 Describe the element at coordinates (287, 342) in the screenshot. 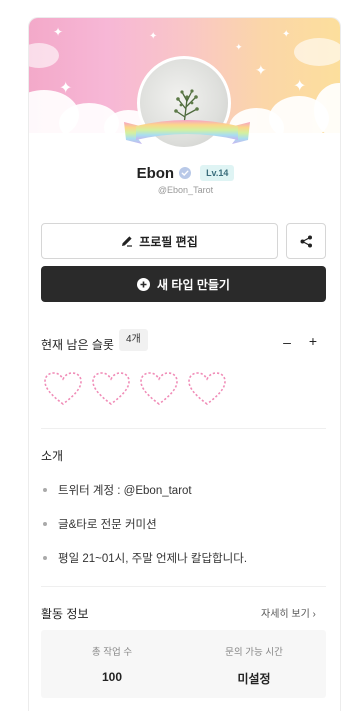

I see `decrement-slots-button: –` at that location.